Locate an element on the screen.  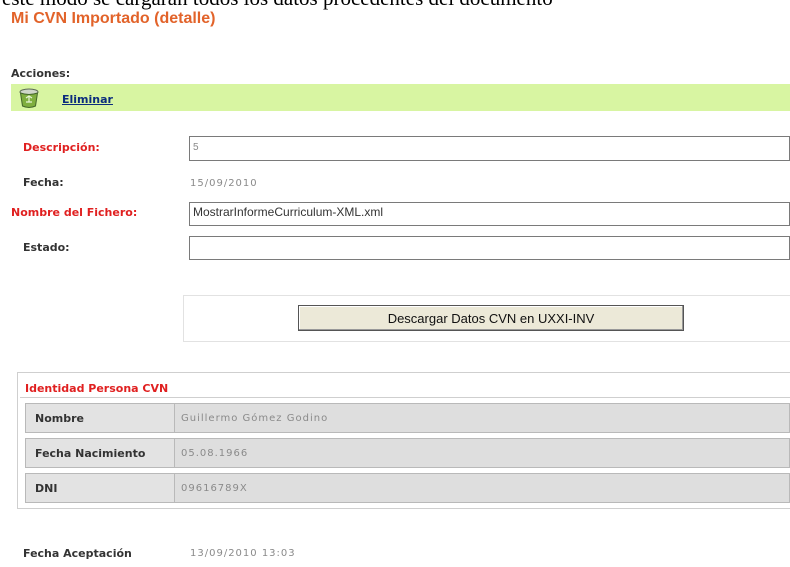
fichero-label: Nombre del Fichero: is located at coordinates (74, 212).